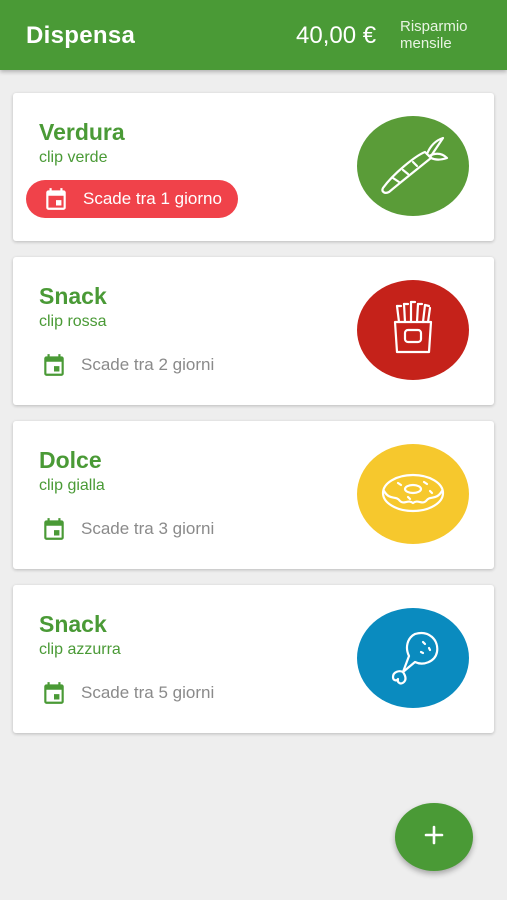 The height and width of the screenshot is (900, 507). I want to click on expiry-text: Scade tra 1 giorno, so click(152, 198).